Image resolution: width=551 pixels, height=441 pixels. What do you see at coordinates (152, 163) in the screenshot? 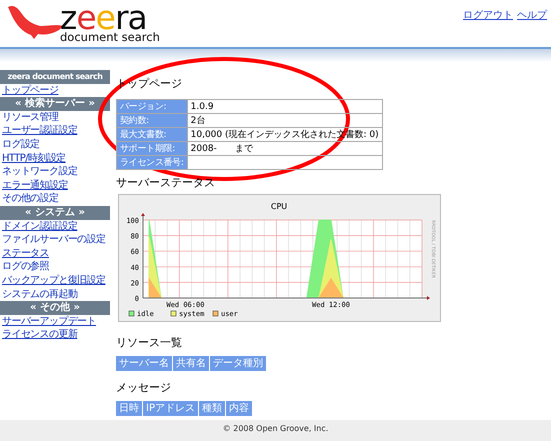
I see `info-label: ライセンス番号:` at bounding box center [152, 163].